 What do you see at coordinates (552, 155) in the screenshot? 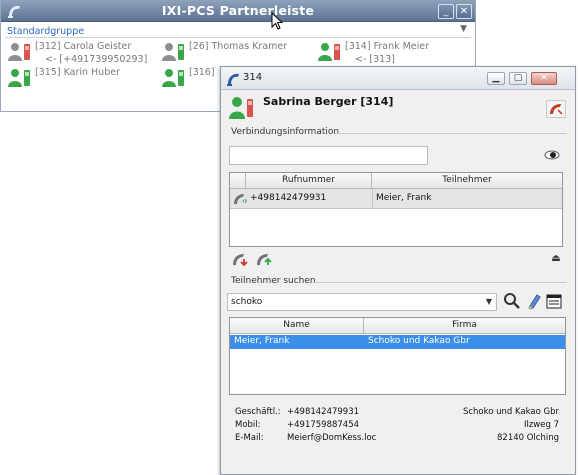
I see `toggle-view-icon` at bounding box center [552, 155].